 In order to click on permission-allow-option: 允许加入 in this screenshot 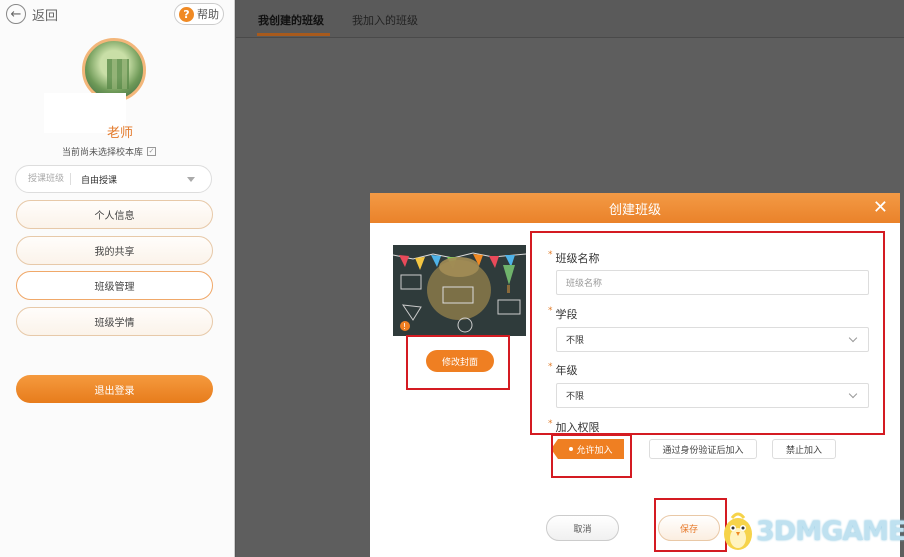, I will do `click(587, 449)`.